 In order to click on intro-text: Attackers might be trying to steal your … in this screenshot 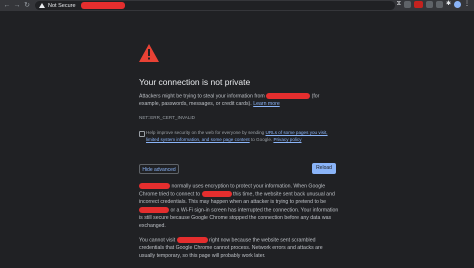, I will do `click(239, 100)`.